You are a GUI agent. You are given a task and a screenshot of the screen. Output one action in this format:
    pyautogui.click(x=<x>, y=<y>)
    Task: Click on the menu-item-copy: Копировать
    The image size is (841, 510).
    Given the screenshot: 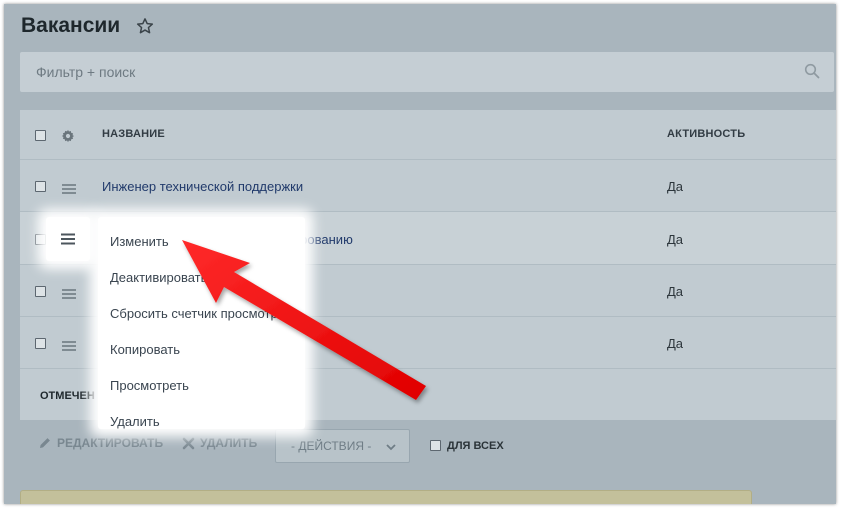 What is the action you would take?
    pyautogui.click(x=145, y=349)
    